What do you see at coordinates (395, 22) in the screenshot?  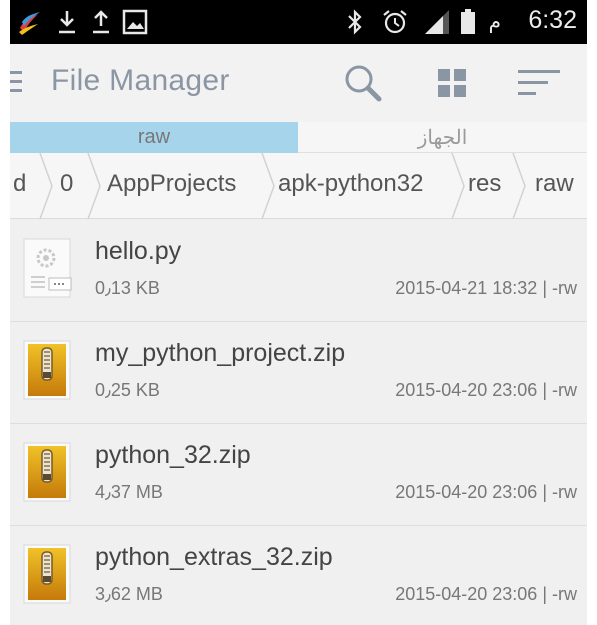 I see `alarm-icon` at bounding box center [395, 22].